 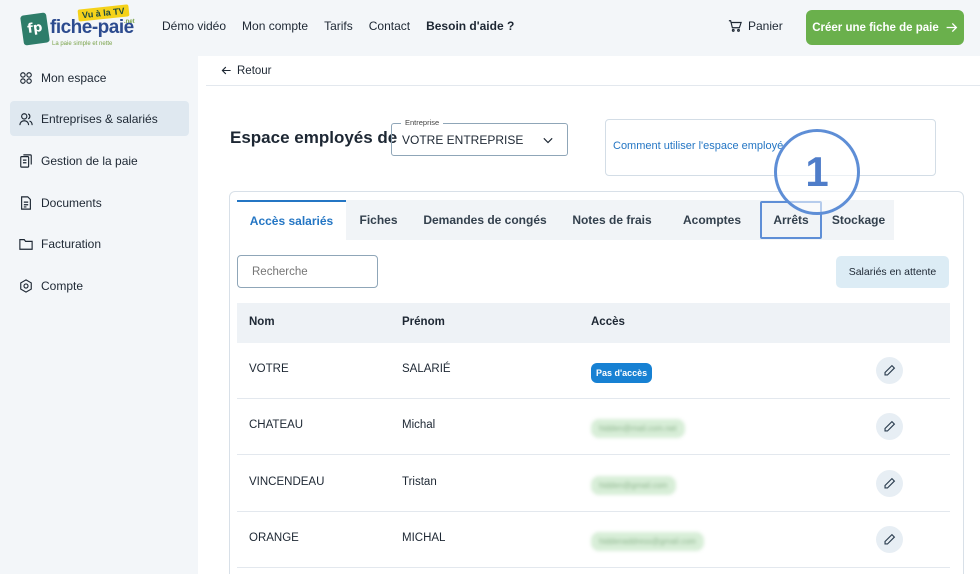 What do you see at coordinates (875, 27) in the screenshot?
I see `create-payslip-label: Créer une fiche de paie` at bounding box center [875, 27].